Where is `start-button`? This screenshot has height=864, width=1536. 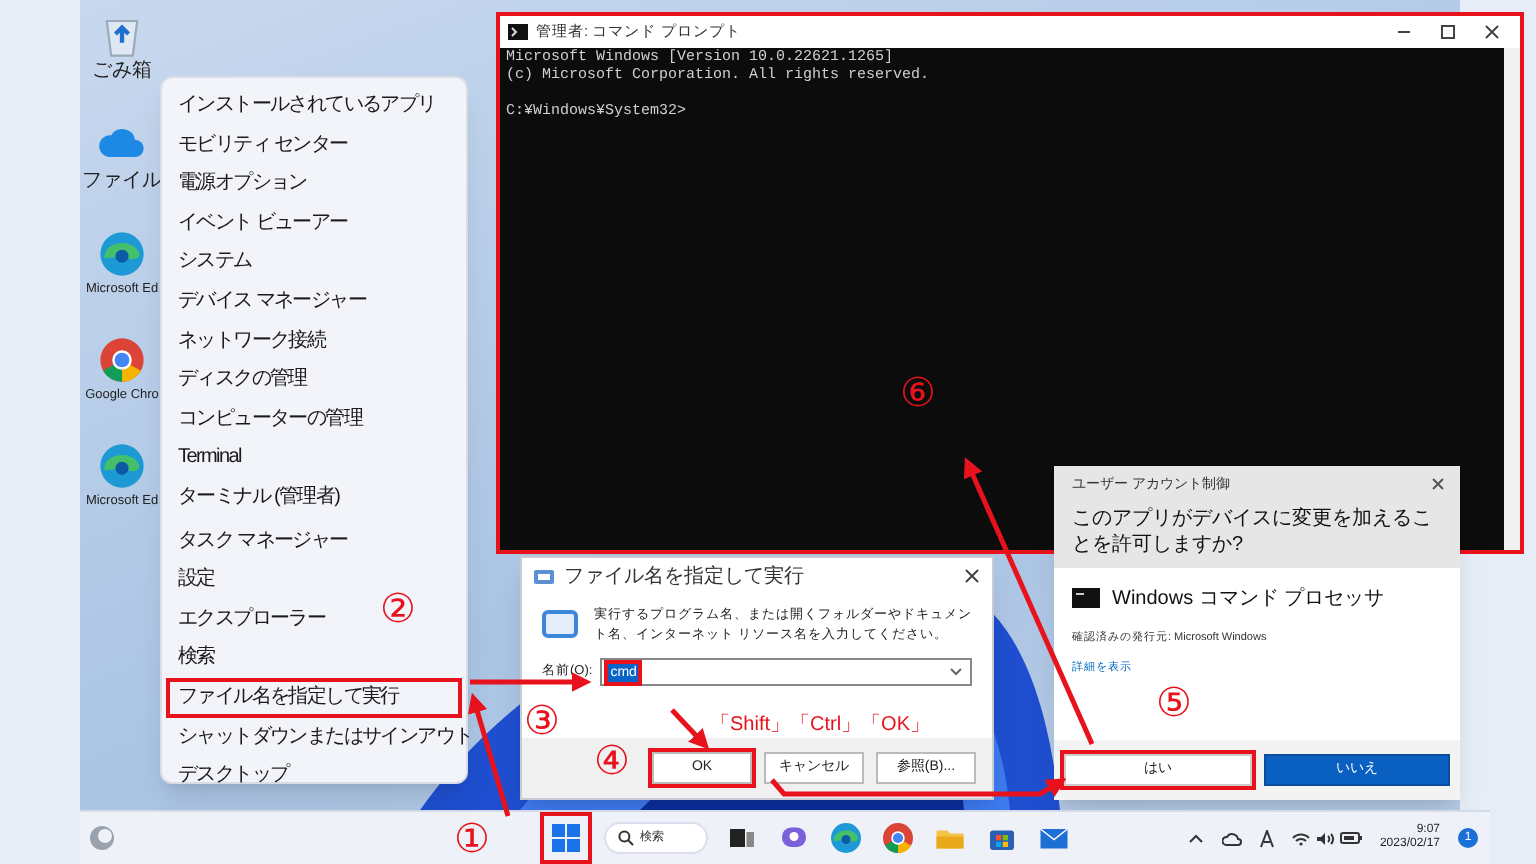 start-button is located at coordinates (566, 838).